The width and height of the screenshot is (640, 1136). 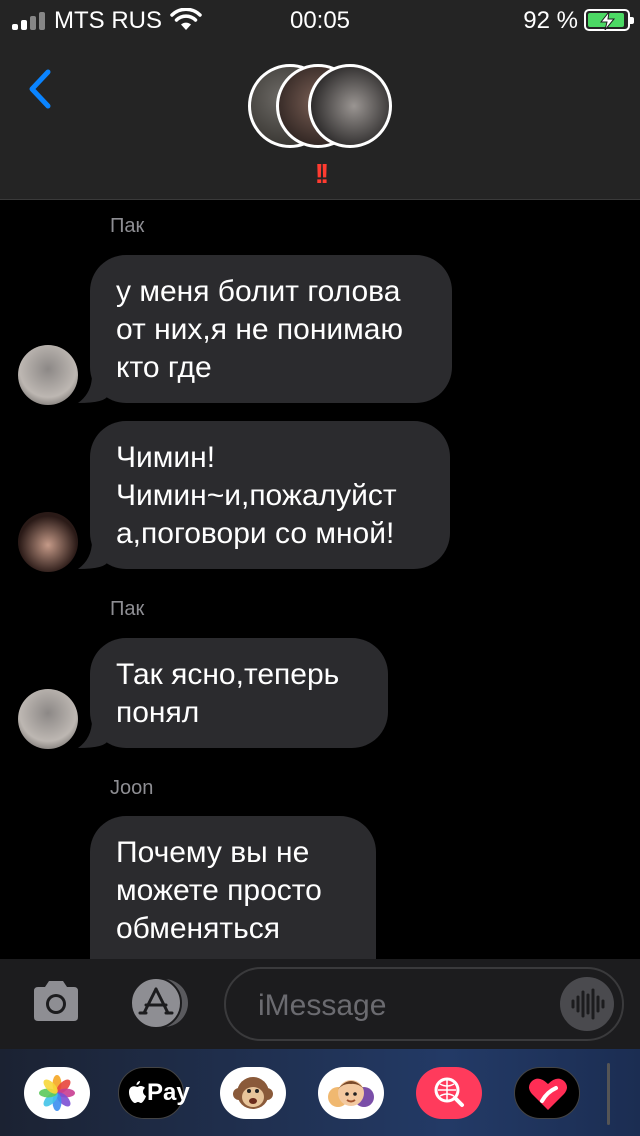 I want to click on apple-pay-app-icon: Pay, so click(x=154, y=1093).